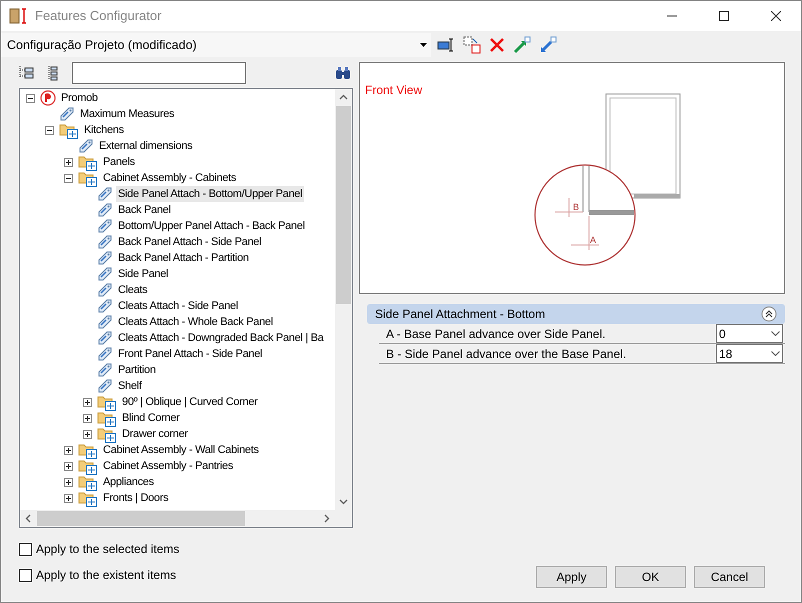 The height and width of the screenshot is (603, 802). What do you see at coordinates (108, 549) in the screenshot?
I see `checkbox-label: Apply to the selected items` at bounding box center [108, 549].